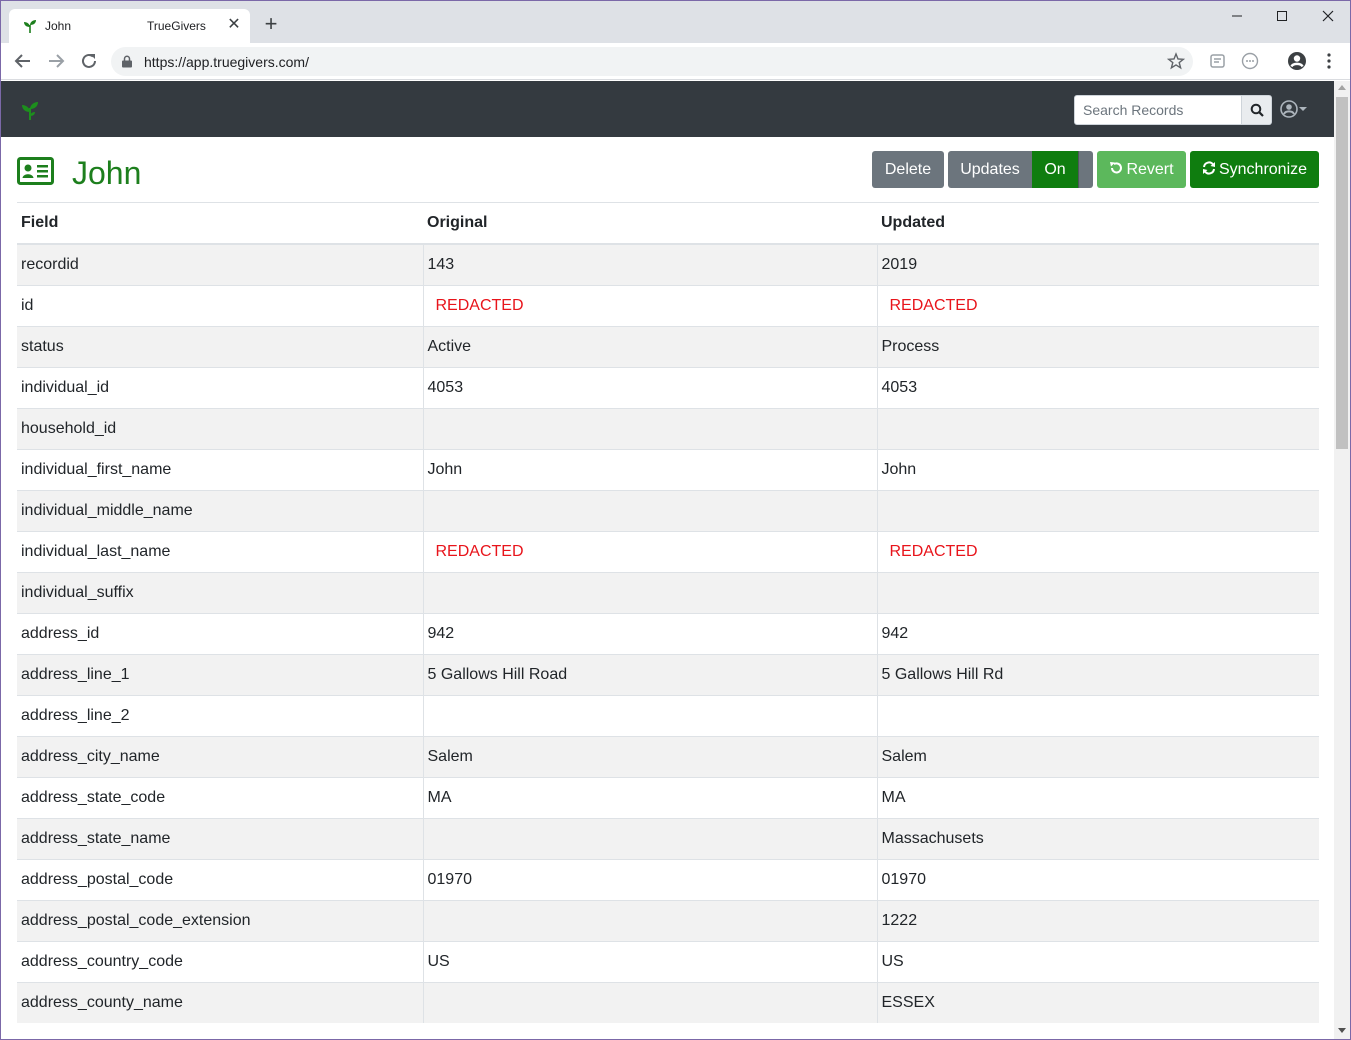  I want to click on header-field: Field, so click(220, 224).